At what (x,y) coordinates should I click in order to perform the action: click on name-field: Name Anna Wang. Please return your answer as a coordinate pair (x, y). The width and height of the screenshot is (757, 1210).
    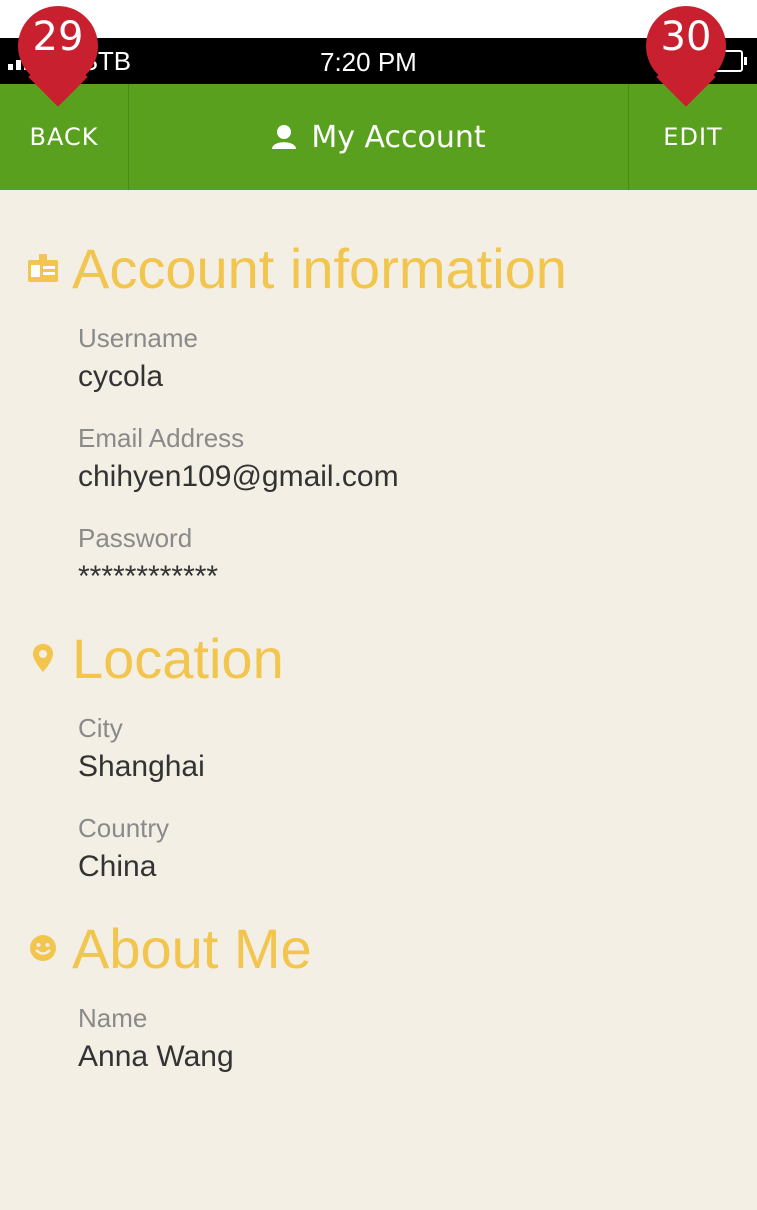
    Looking at the image, I should click on (391, 1039).